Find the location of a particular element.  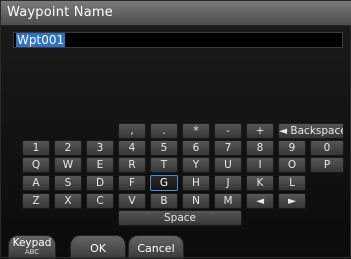

key-l: L is located at coordinates (292, 183).